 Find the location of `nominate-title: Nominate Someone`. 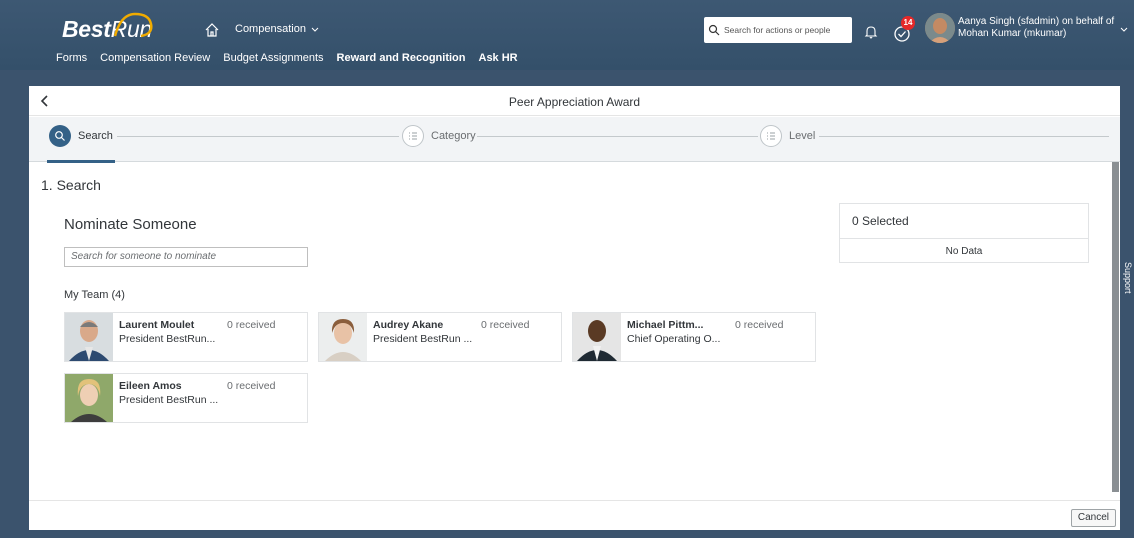

nominate-title: Nominate Someone is located at coordinates (130, 224).